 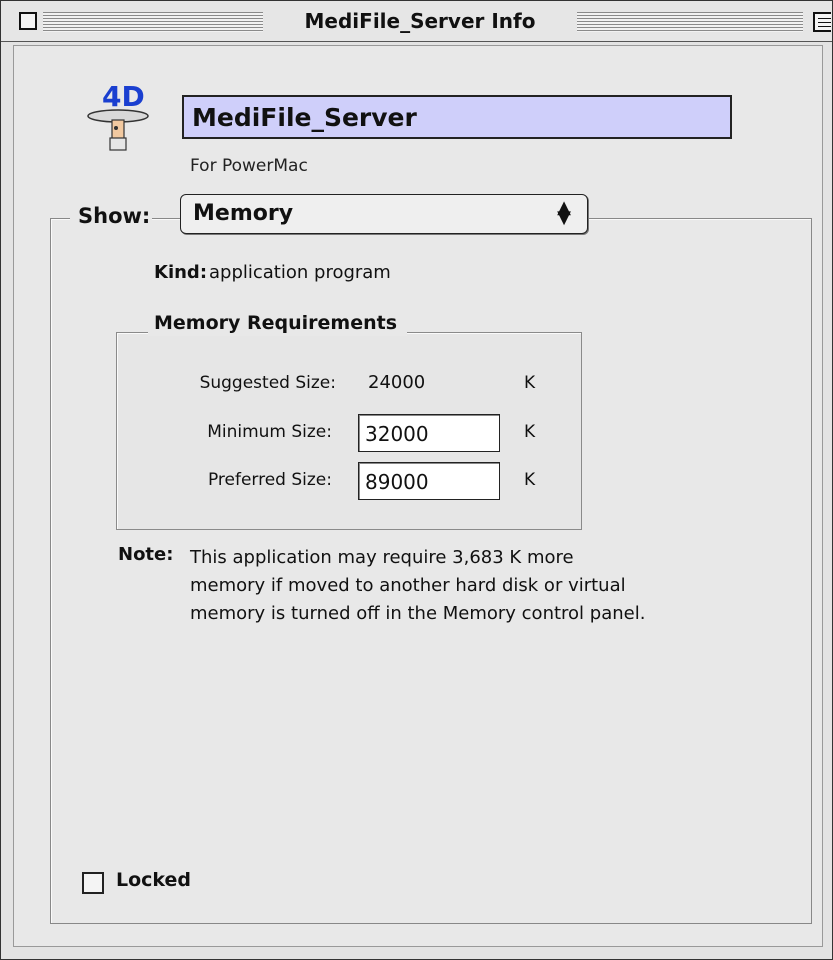 I want to click on minimum-size-unit: K, so click(x=530, y=432).